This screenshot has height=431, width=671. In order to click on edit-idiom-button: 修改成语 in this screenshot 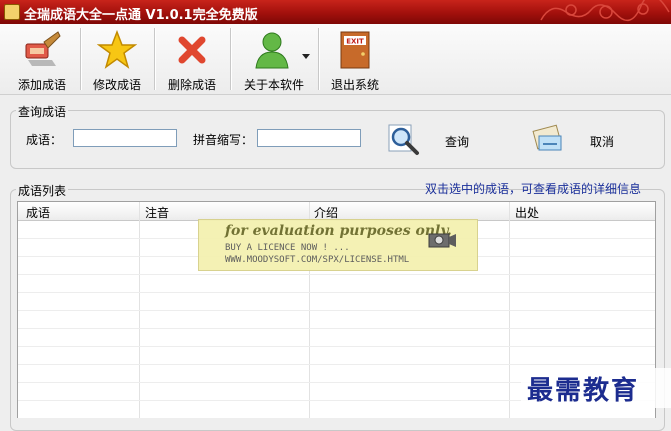, I will do `click(117, 59)`.